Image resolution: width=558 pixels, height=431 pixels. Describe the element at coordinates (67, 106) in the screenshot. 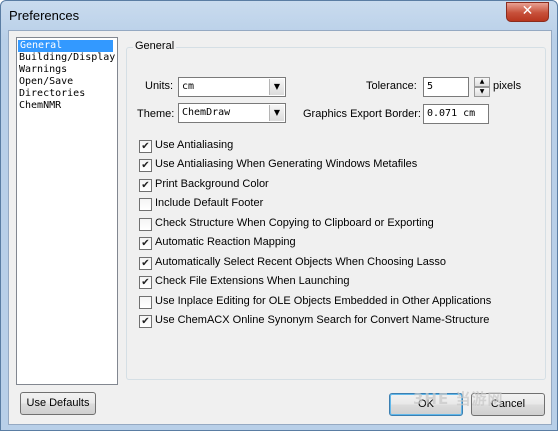

I see `category-item-chemnmr: ChemNMR` at that location.